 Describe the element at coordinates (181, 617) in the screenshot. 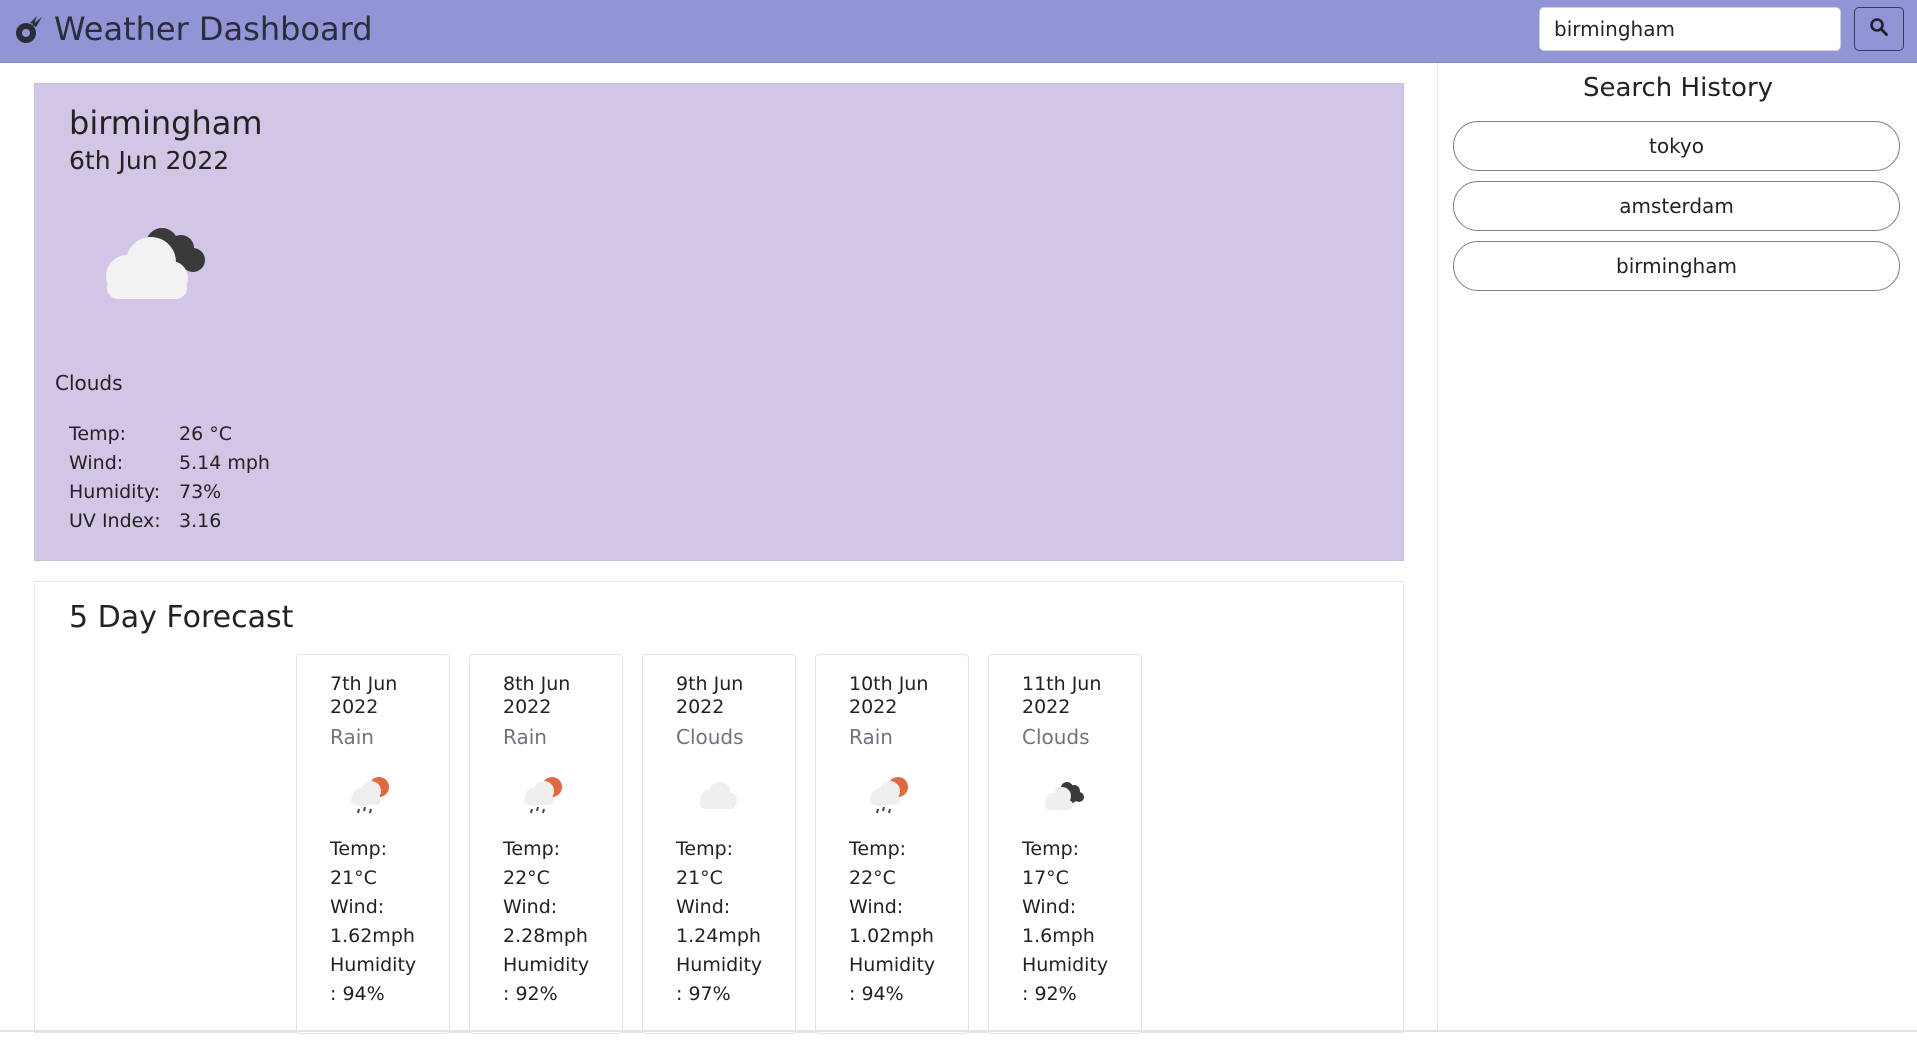

I see `forecast-title: 5 Day Forecast` at that location.